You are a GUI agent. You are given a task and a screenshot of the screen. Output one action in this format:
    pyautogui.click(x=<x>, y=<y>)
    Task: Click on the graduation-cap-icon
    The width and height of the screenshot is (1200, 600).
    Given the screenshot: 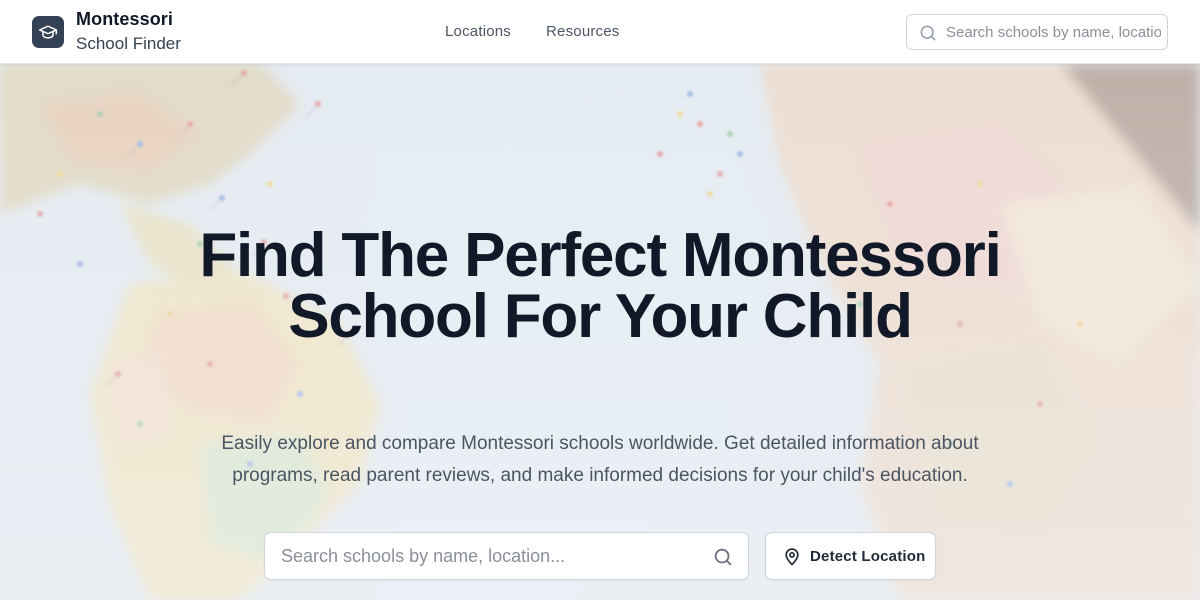 What is the action you would take?
    pyautogui.click(x=48, y=32)
    